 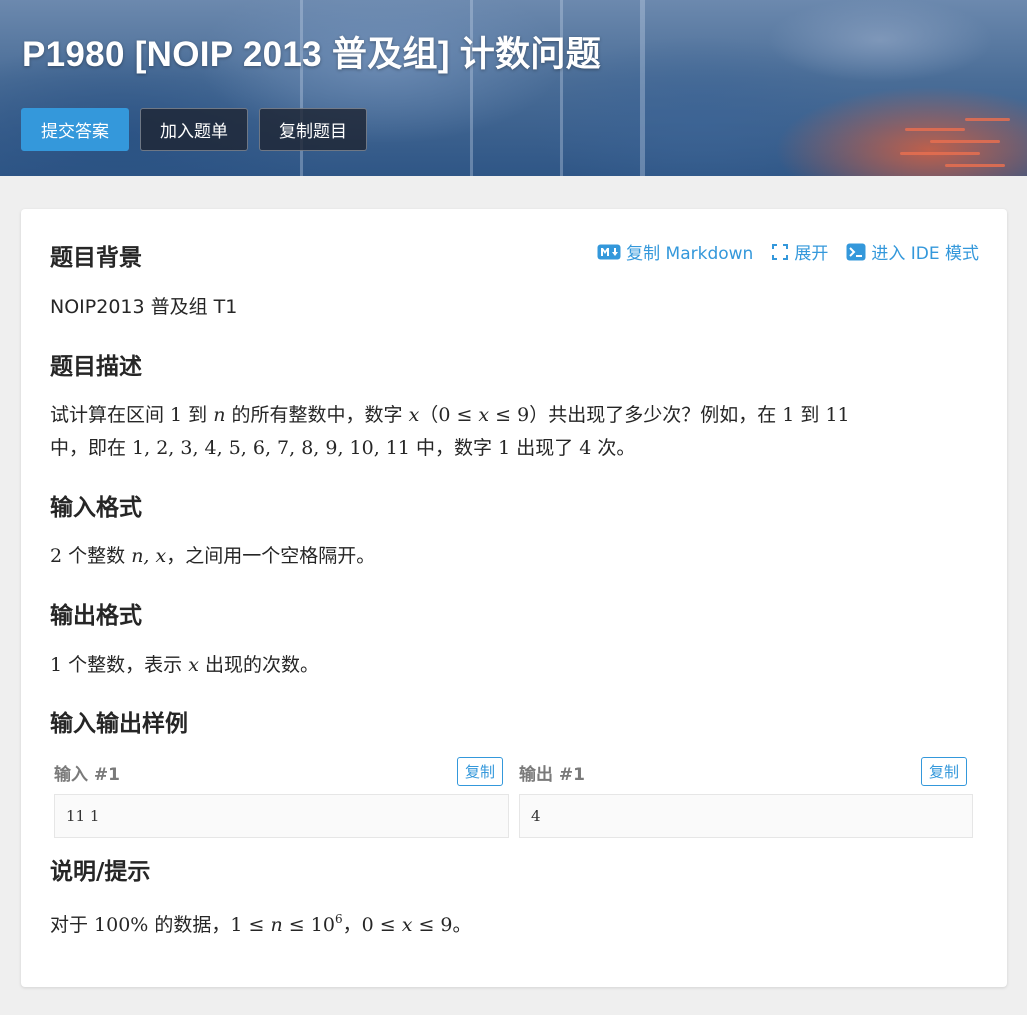 I want to click on copy-sample-input-button: 复制, so click(x=480, y=771).